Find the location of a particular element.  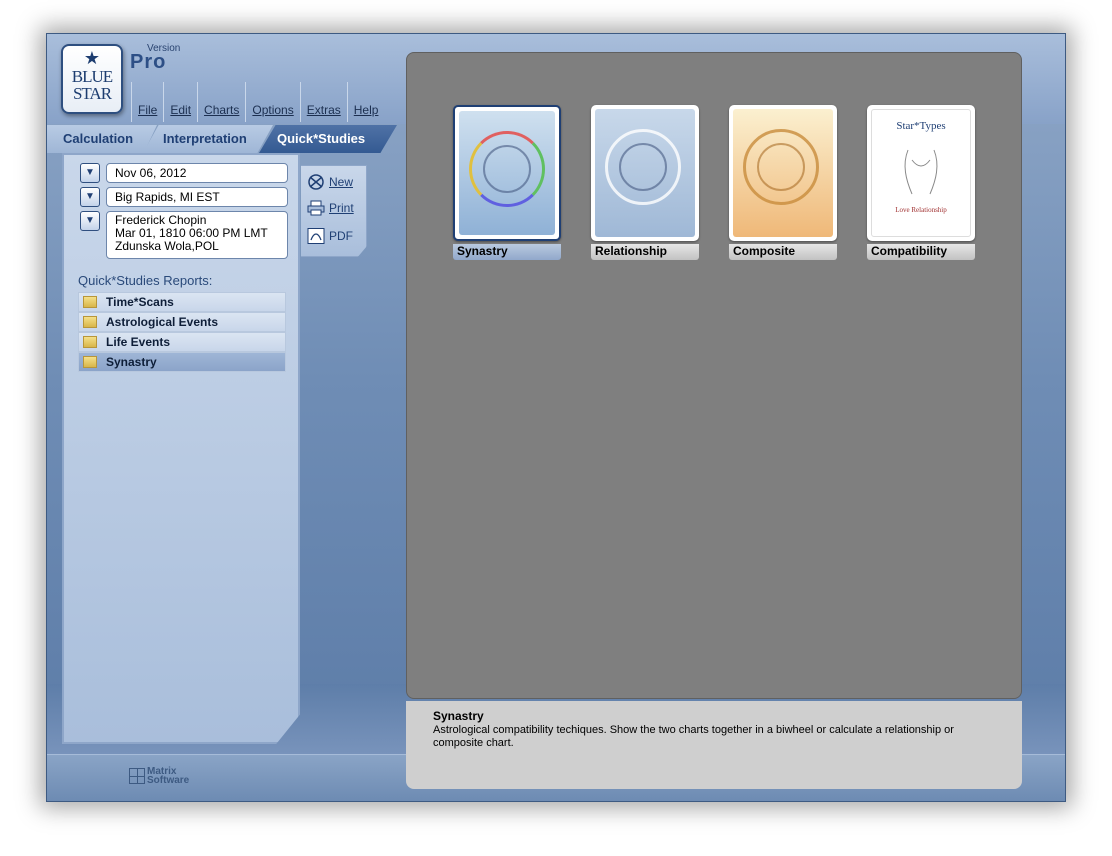

menu-bar: File Edit Charts Options Extras Help is located at coordinates (257, 102).